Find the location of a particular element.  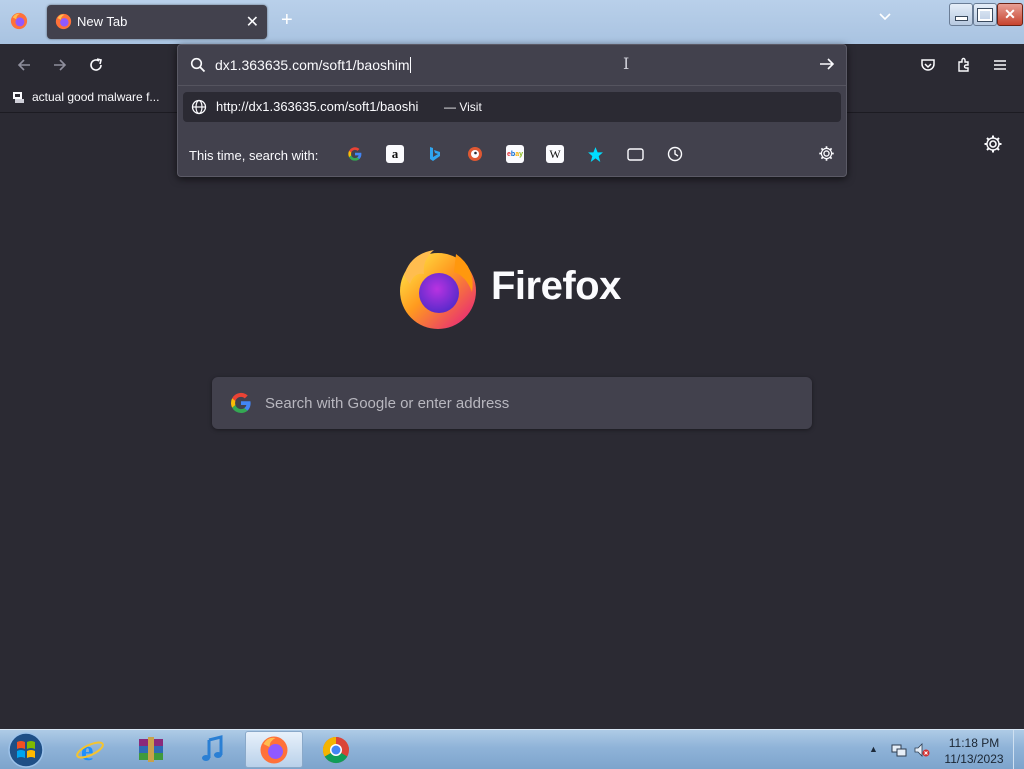

reload-button is located at coordinates (96, 65).